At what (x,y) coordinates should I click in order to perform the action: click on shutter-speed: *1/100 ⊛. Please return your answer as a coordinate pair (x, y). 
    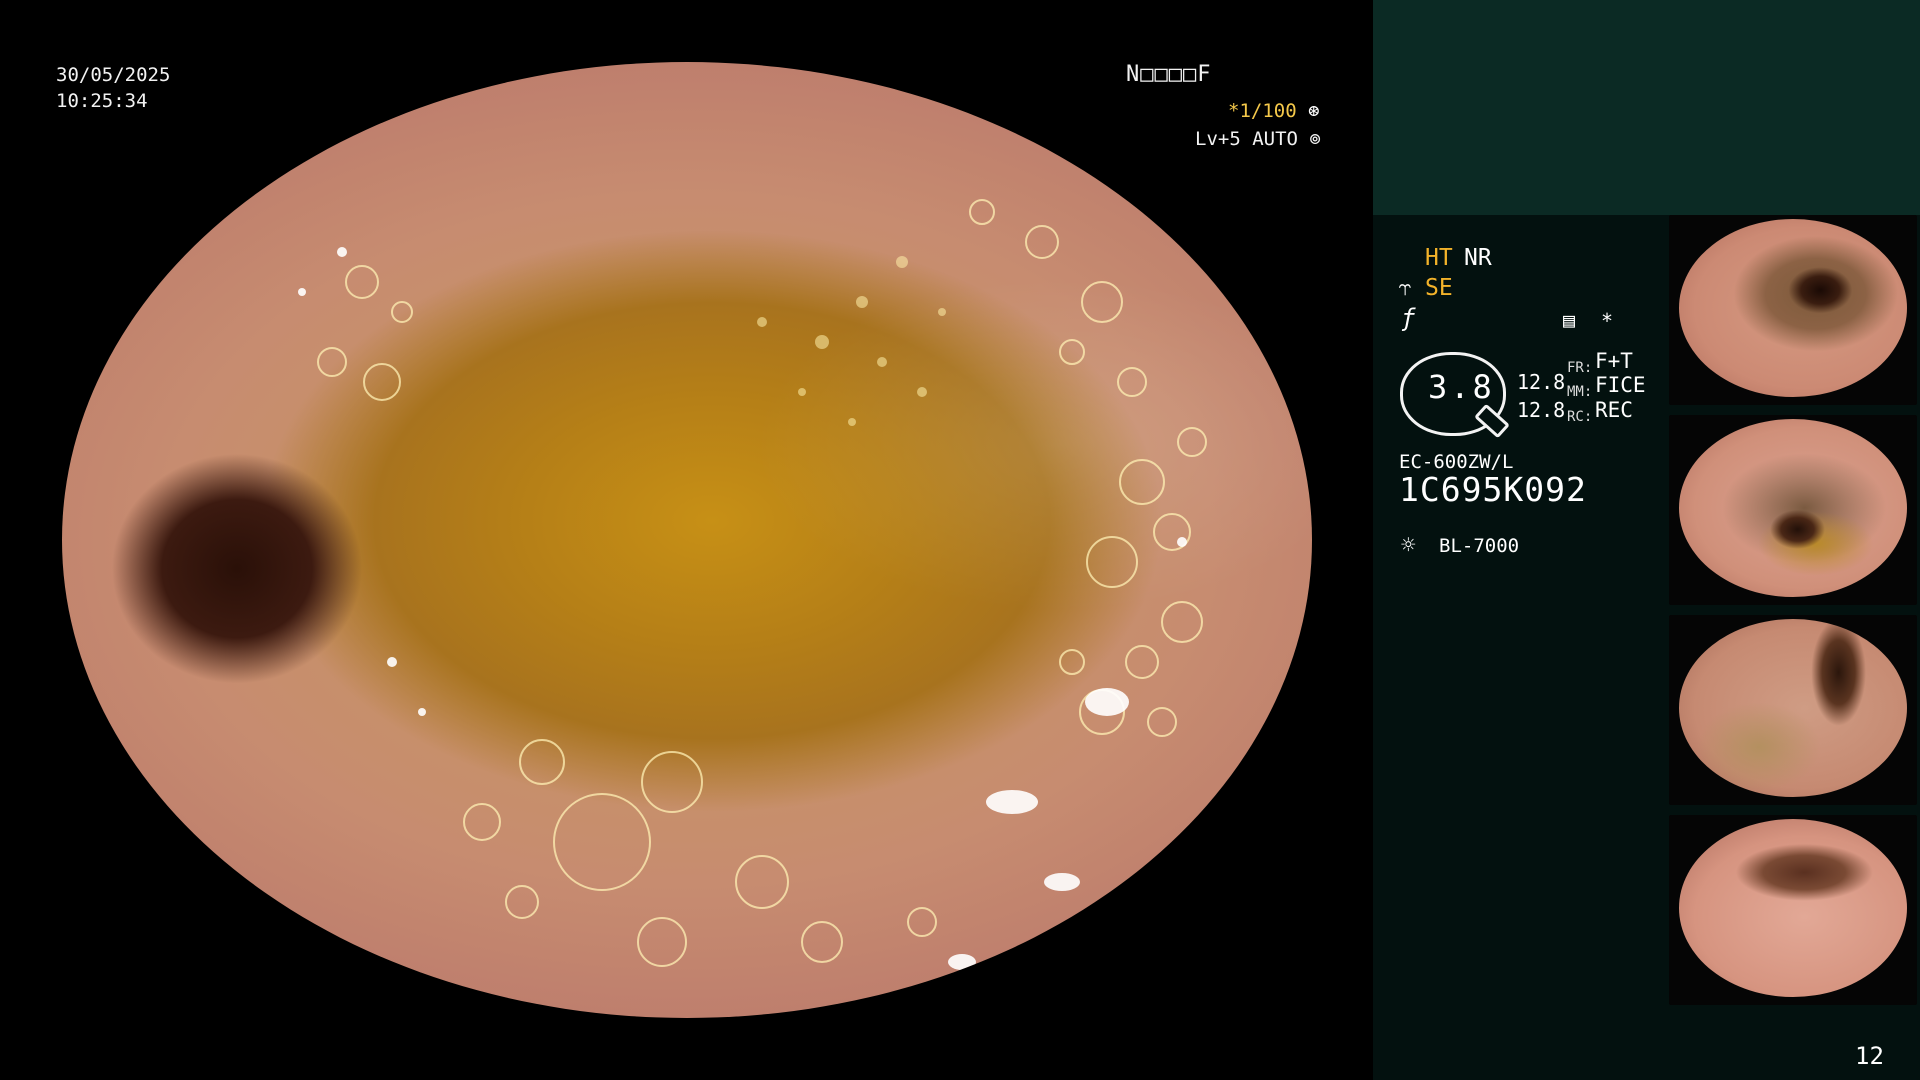
    Looking at the image, I should click on (1274, 111).